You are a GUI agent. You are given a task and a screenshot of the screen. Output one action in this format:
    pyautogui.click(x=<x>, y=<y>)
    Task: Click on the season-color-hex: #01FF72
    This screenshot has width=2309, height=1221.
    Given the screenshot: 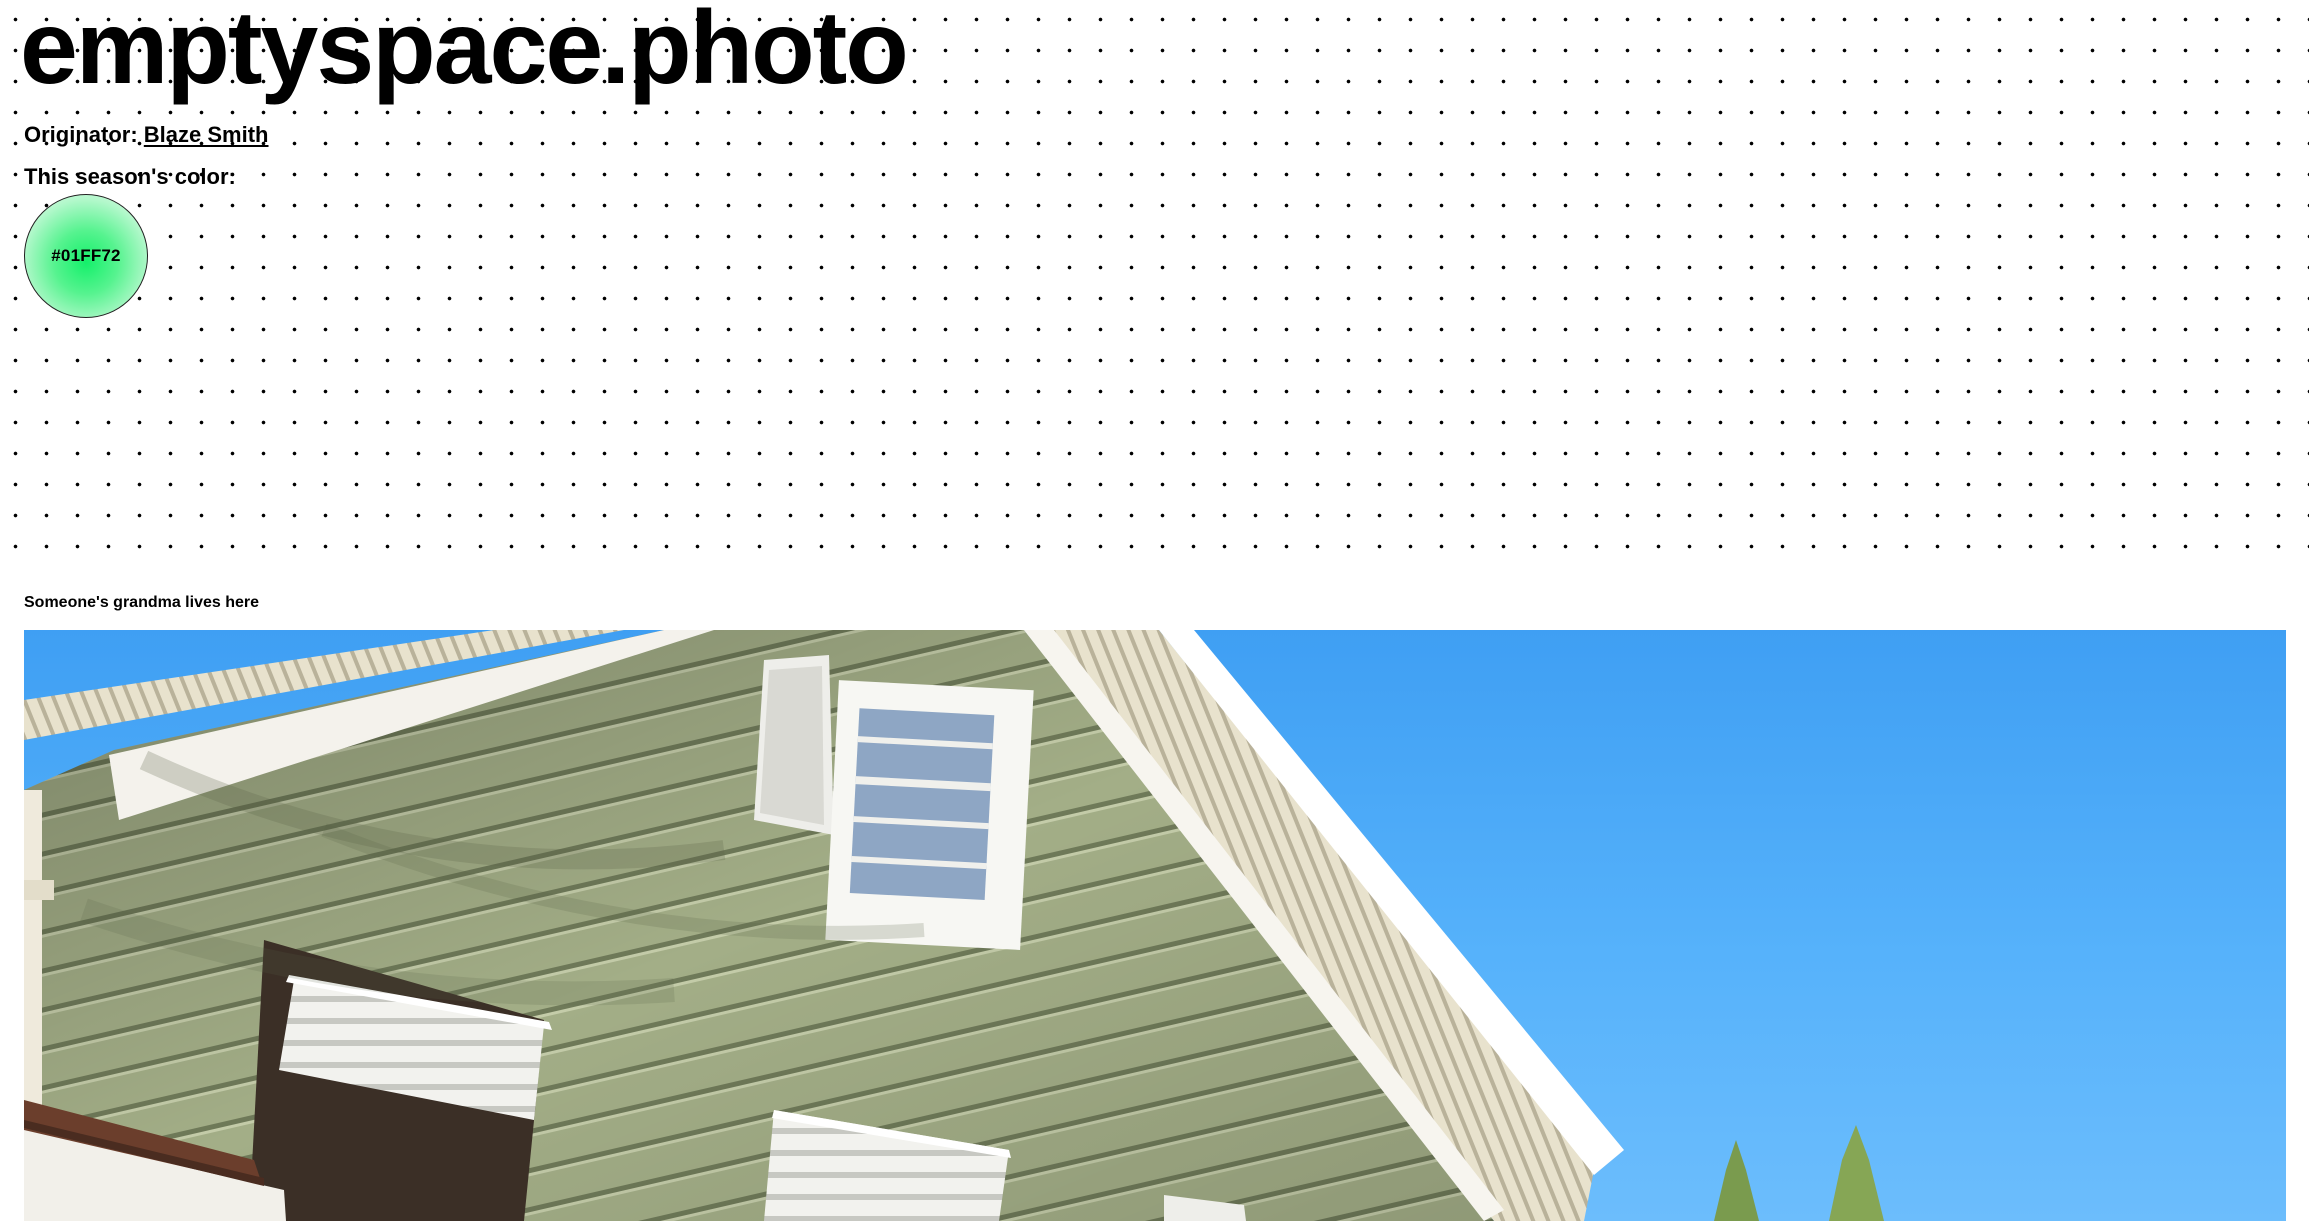 What is the action you would take?
    pyautogui.click(x=86, y=255)
    